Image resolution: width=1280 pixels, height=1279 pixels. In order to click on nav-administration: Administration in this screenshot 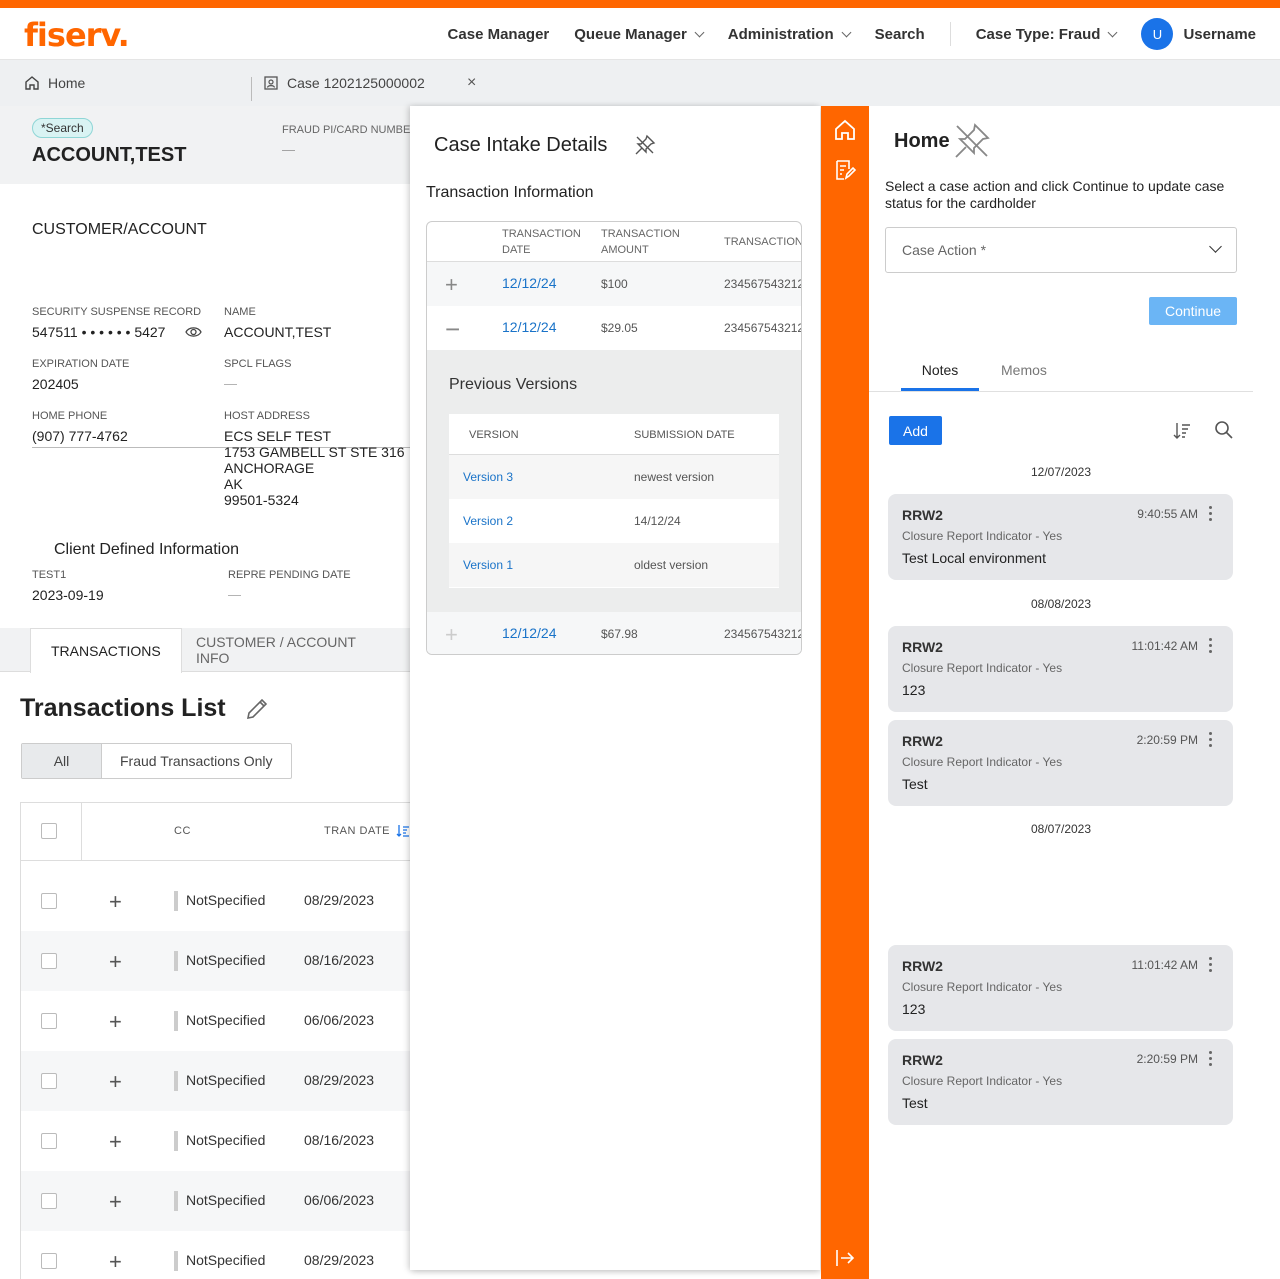, I will do `click(790, 34)`.